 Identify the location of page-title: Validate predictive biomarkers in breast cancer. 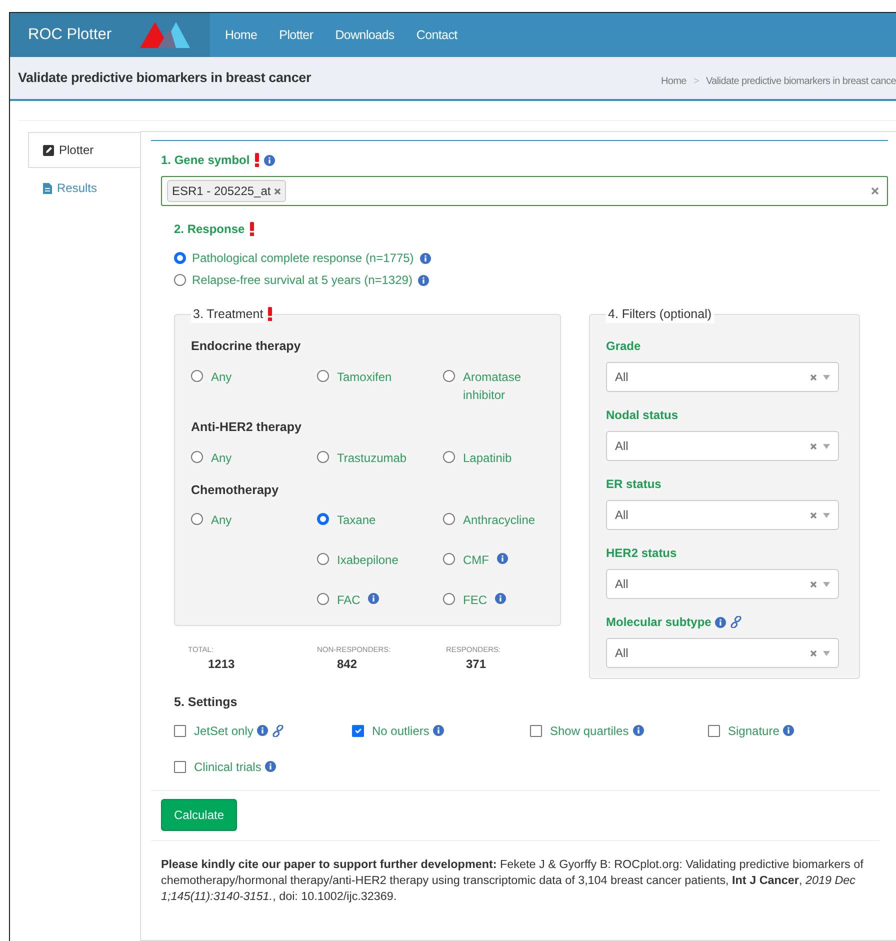
(164, 78).